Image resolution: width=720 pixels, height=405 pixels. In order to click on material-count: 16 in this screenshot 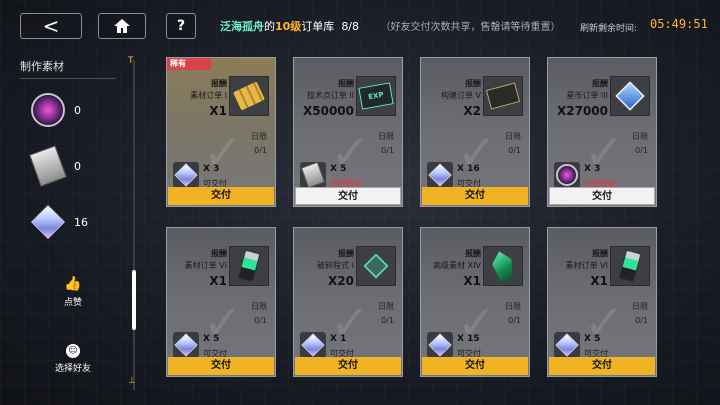, I will do `click(81, 222)`.